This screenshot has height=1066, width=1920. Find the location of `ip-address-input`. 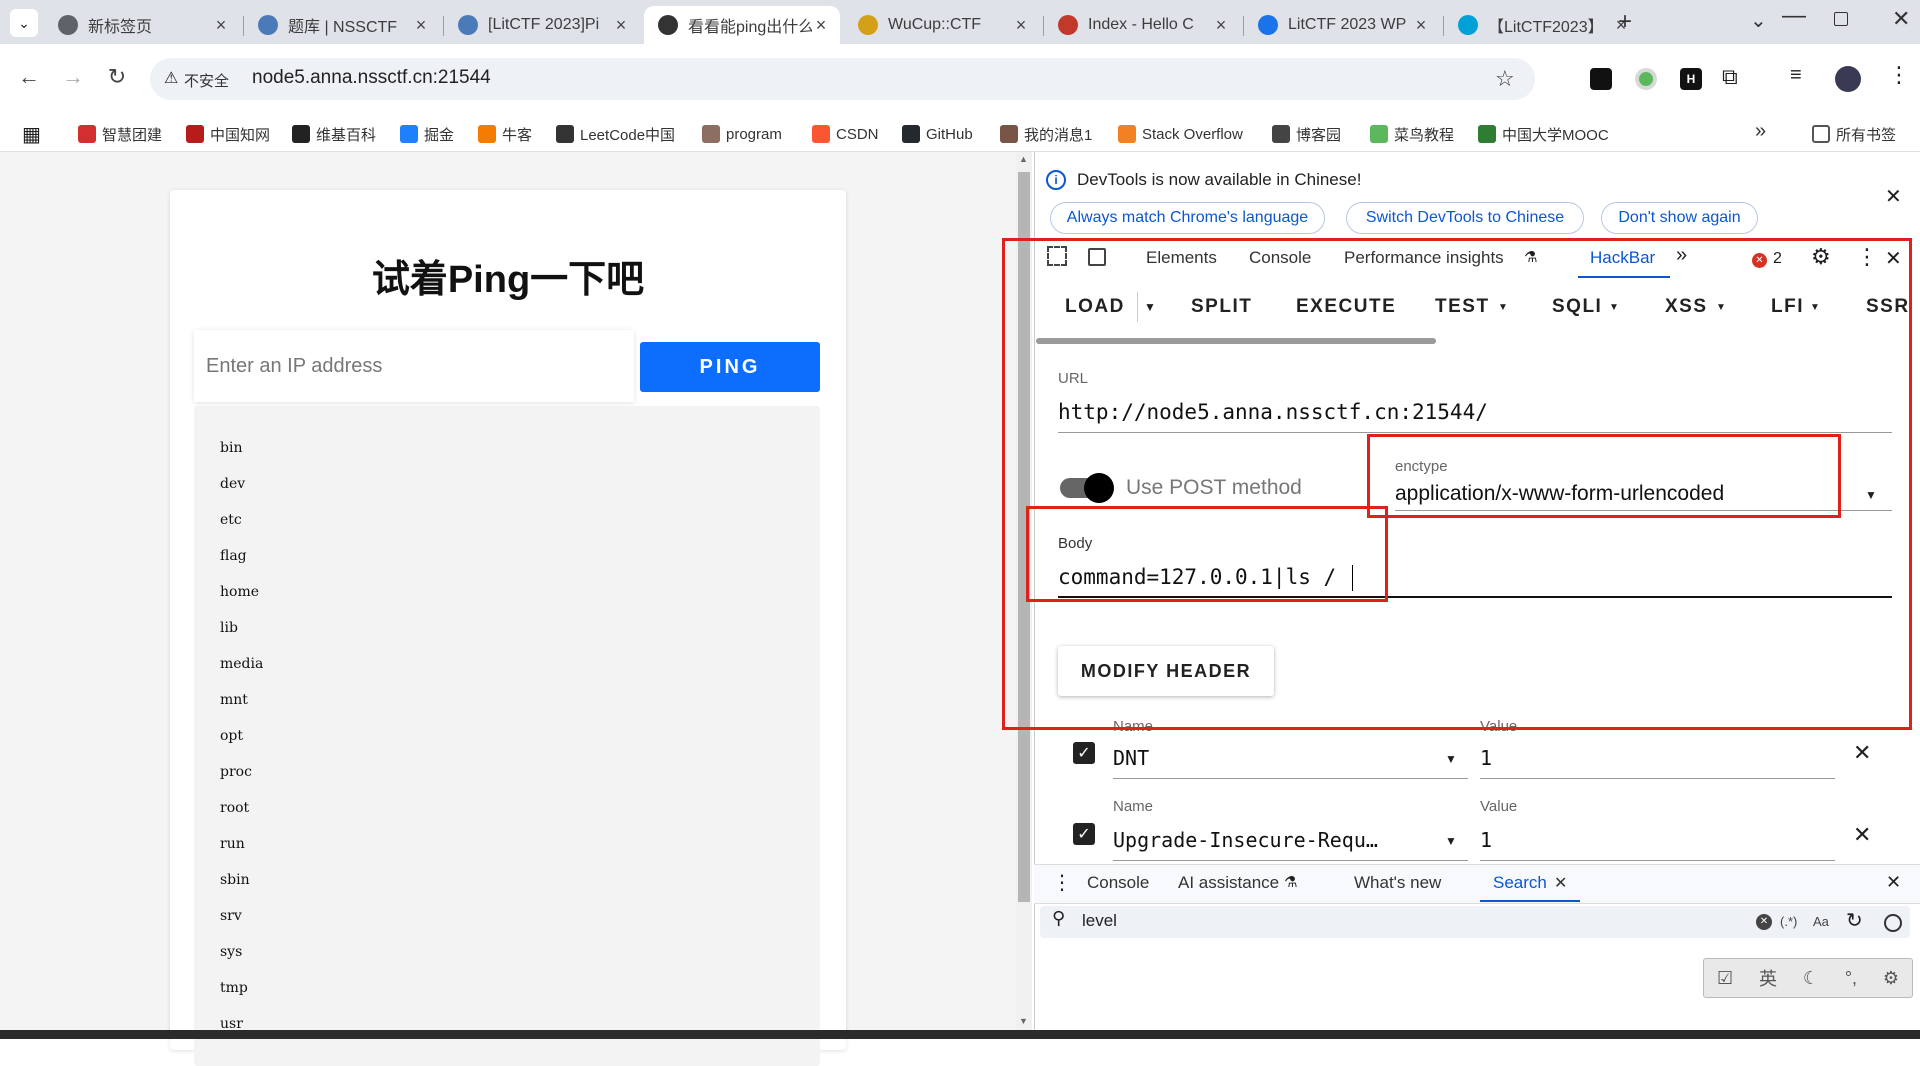

ip-address-input is located at coordinates (414, 366).